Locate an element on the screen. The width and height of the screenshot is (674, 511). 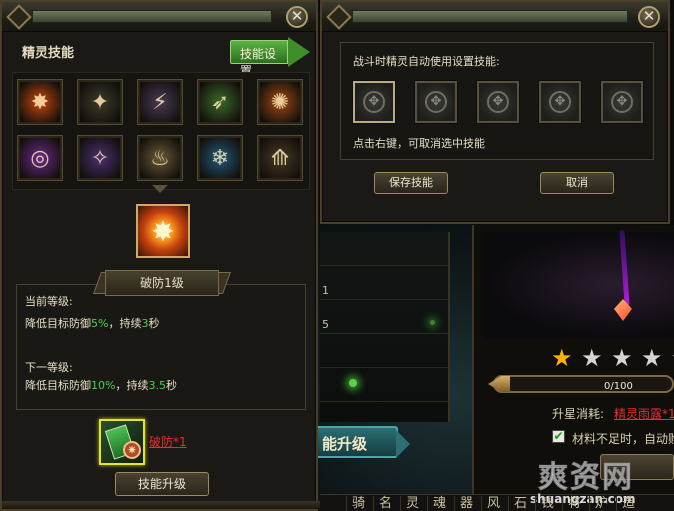
auto-buy-checkbox: ✔ is located at coordinates (558, 436).